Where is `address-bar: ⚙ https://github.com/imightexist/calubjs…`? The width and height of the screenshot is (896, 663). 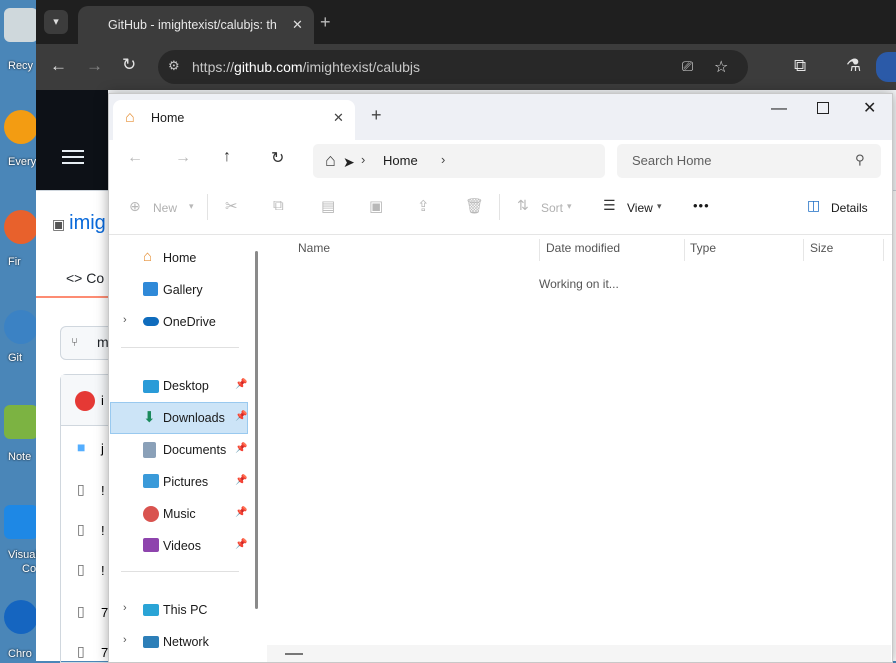 address-bar: ⚙ https://github.com/imightexist/calubjs… is located at coordinates (453, 67).